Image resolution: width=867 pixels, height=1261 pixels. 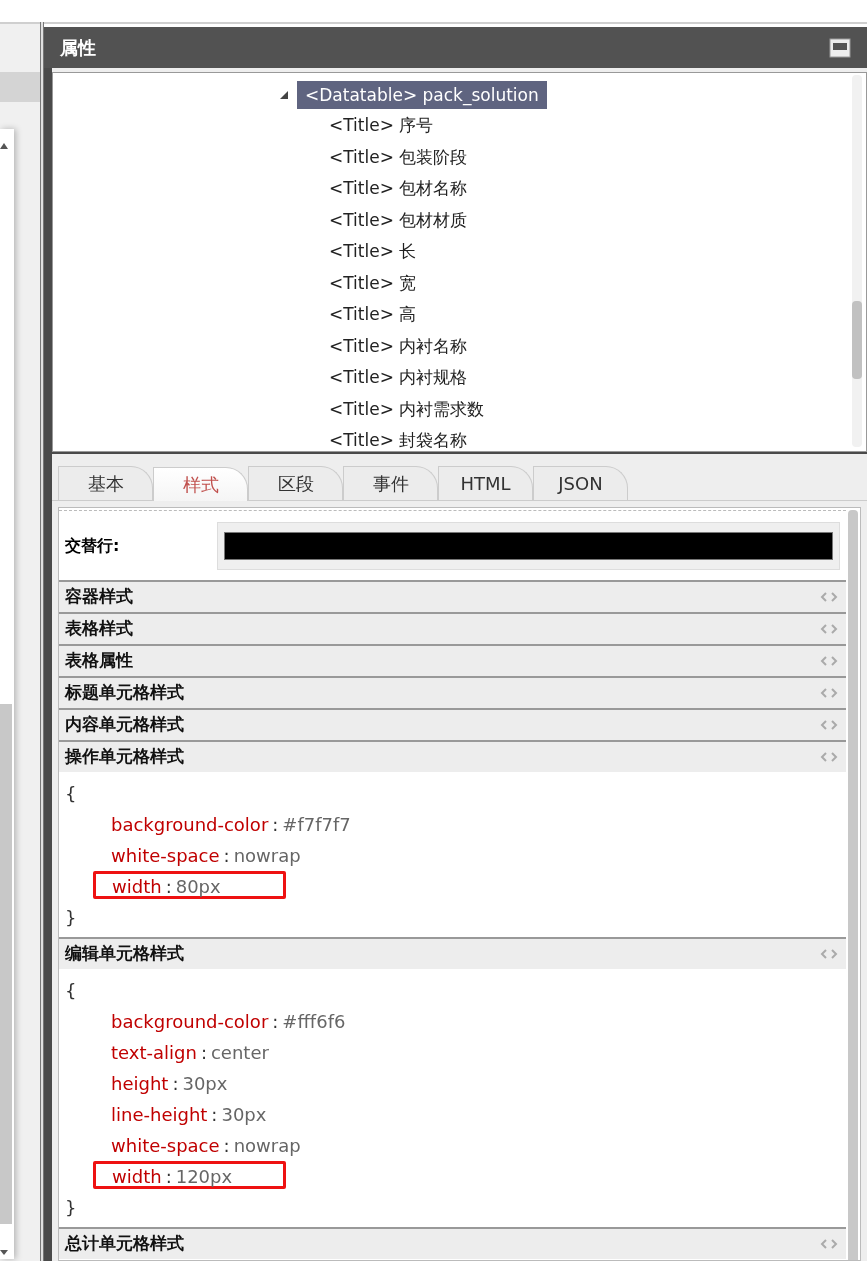 I want to click on section-header: 操作单元格样式, so click(x=452, y=756).